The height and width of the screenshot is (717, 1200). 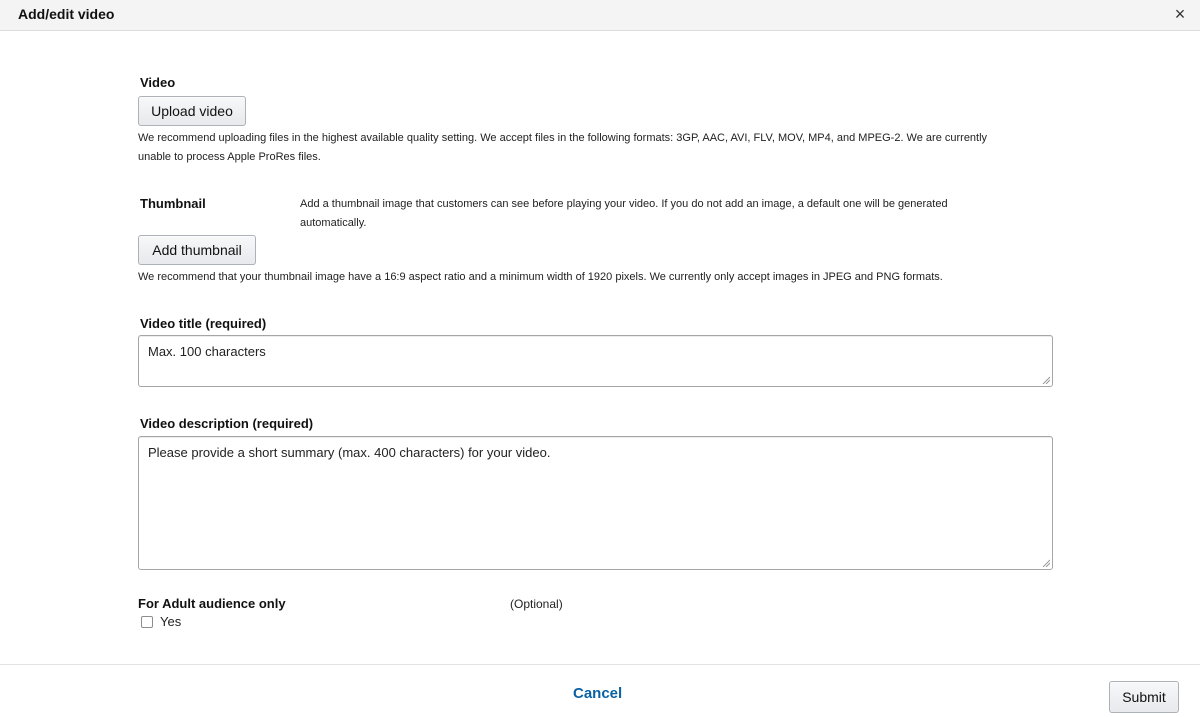 What do you see at coordinates (227, 423) in the screenshot?
I see `video-description-label: Video description (required)` at bounding box center [227, 423].